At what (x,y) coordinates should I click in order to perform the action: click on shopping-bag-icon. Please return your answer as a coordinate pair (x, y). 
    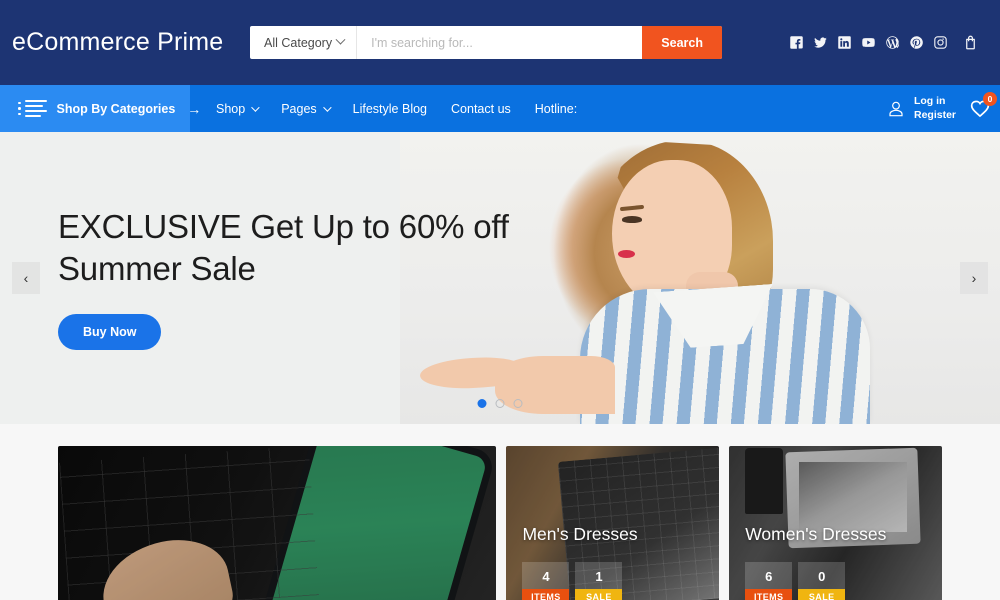
    Looking at the image, I should click on (970, 42).